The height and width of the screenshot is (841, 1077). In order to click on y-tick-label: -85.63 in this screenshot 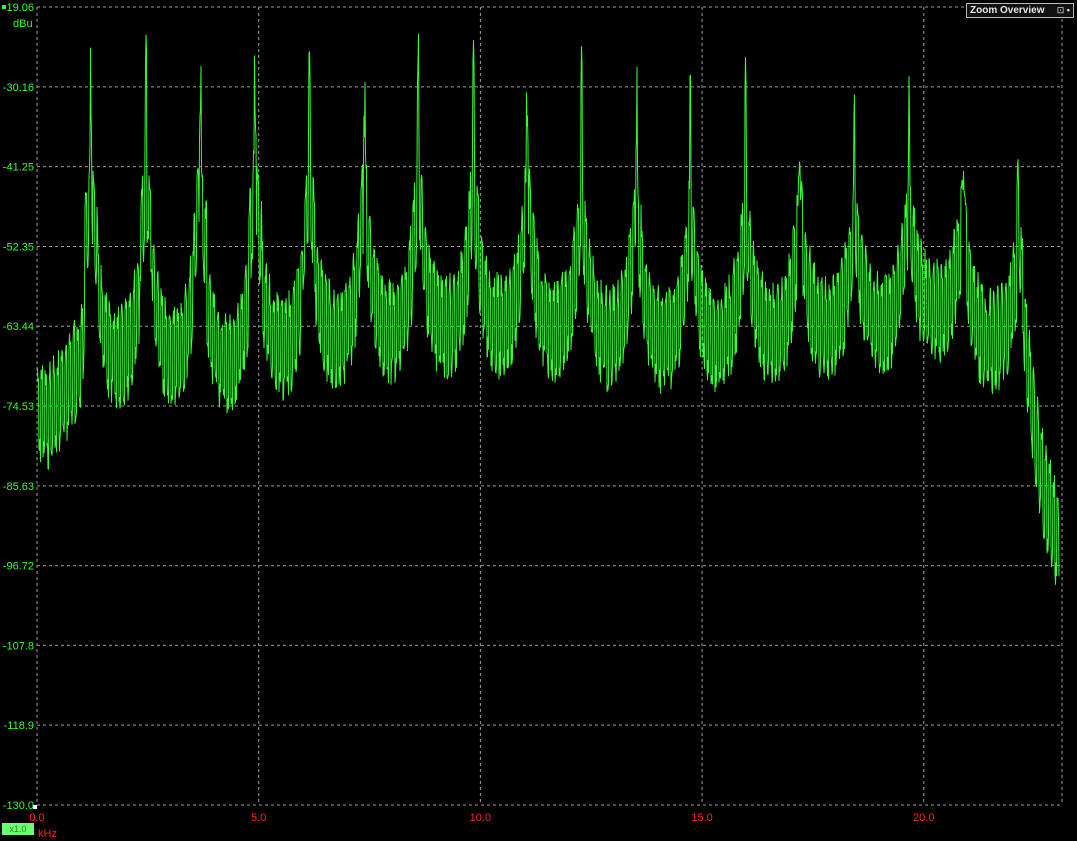, I will do `click(18, 487)`.